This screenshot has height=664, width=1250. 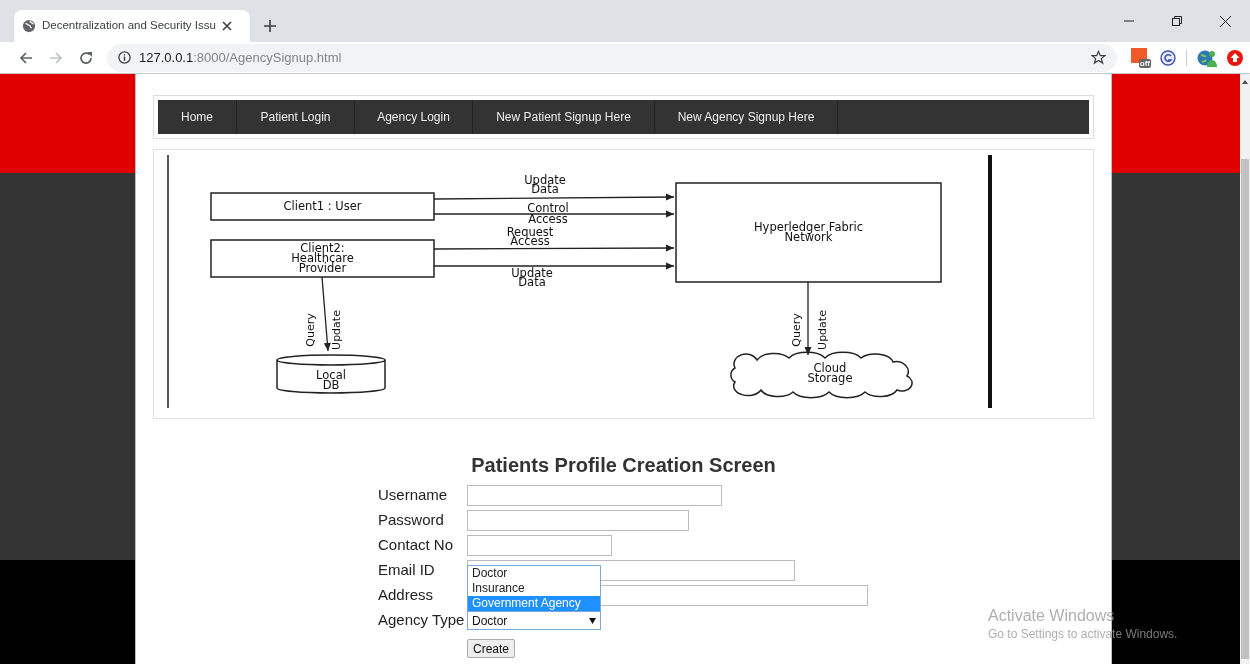 I want to click on upload-icon, so click(x=1235, y=57).